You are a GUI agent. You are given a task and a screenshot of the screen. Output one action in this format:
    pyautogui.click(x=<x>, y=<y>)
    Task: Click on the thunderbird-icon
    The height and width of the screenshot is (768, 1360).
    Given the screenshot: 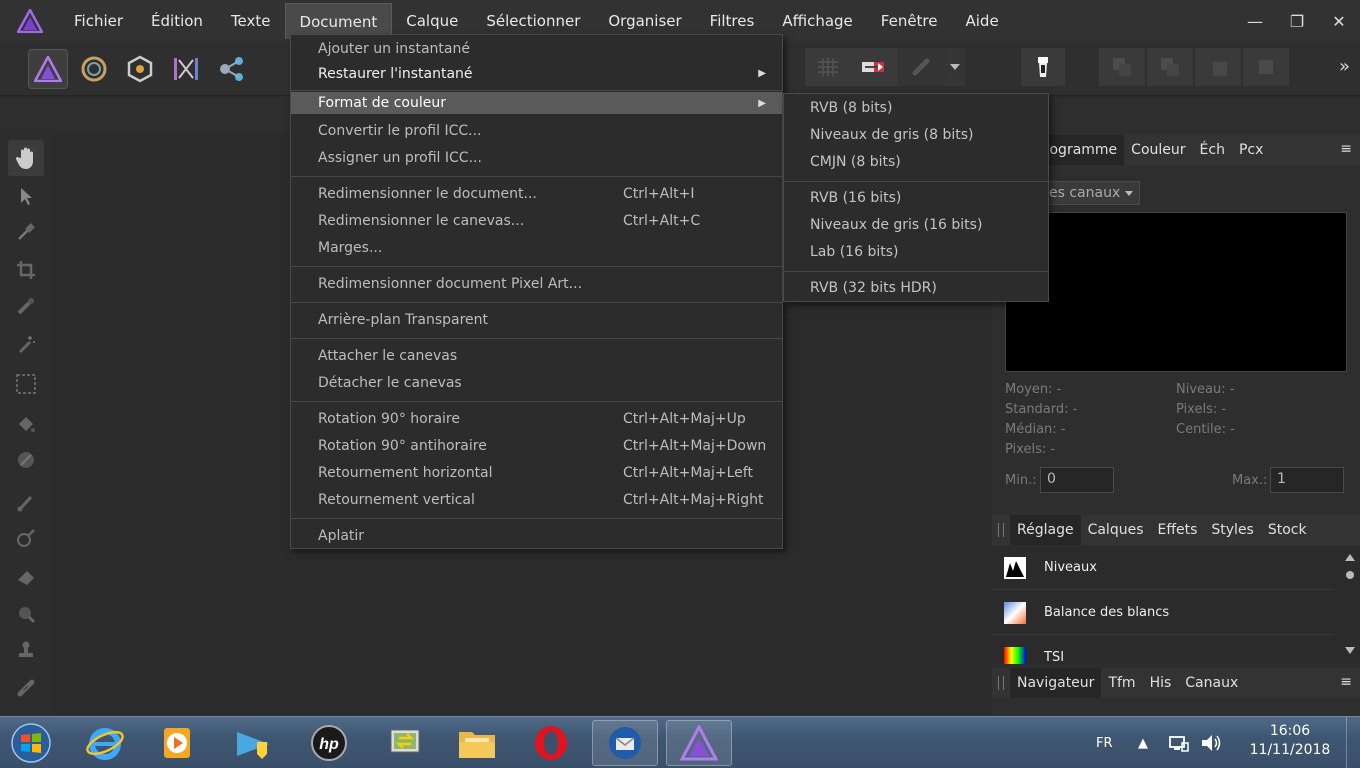 What is the action you would take?
    pyautogui.click(x=625, y=743)
    